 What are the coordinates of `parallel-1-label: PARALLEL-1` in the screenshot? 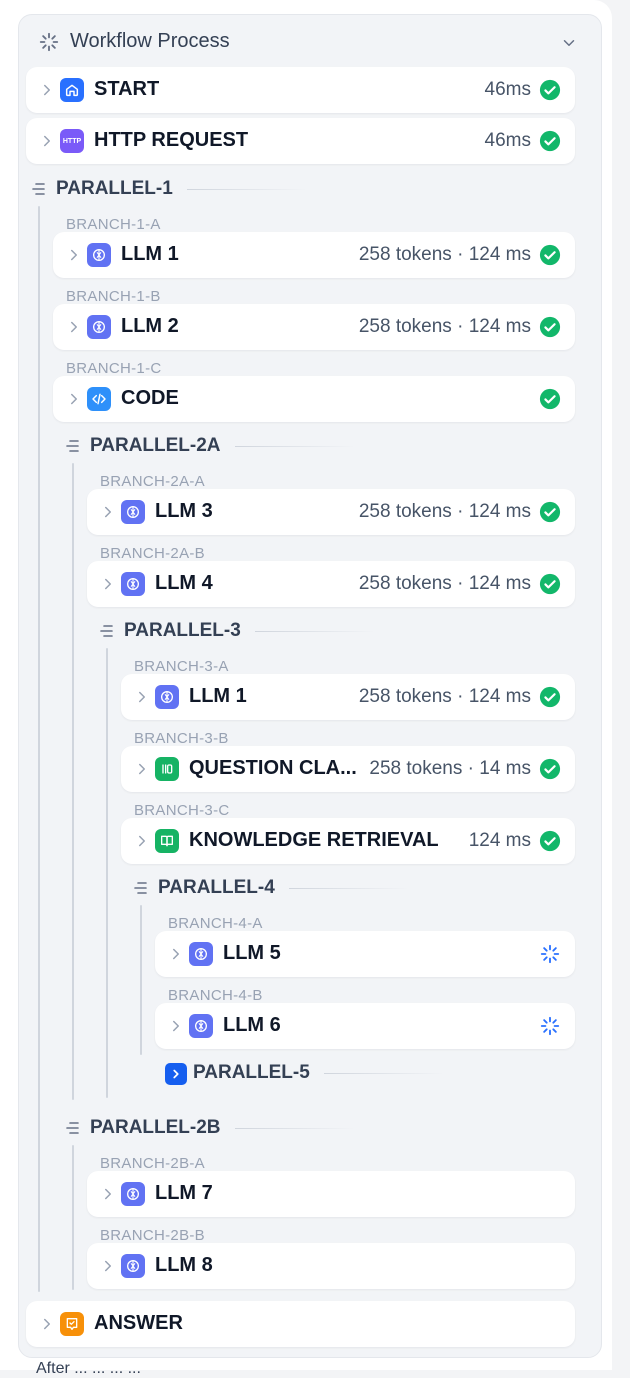 It's located at (181, 189).